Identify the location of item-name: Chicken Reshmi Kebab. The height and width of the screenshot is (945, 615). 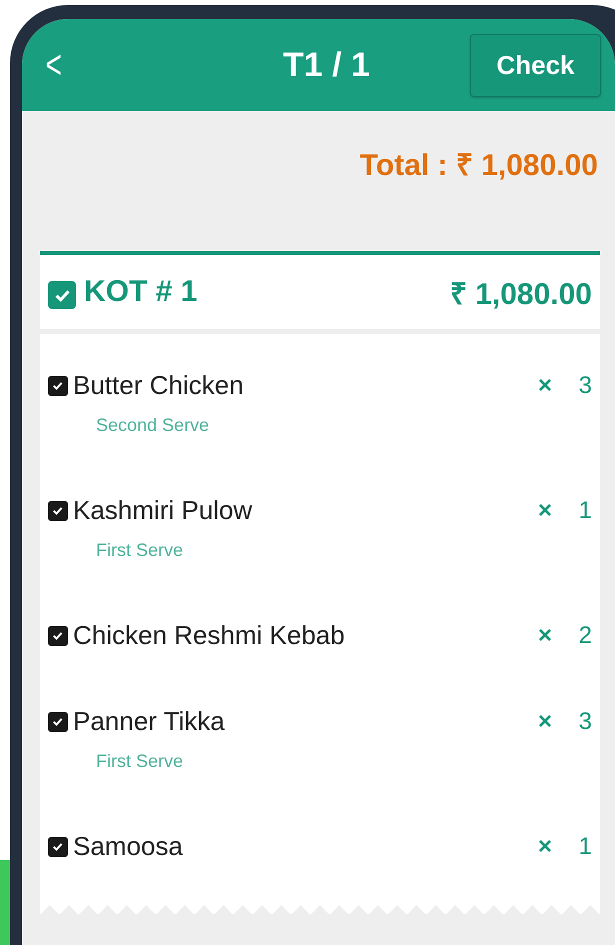
(209, 635).